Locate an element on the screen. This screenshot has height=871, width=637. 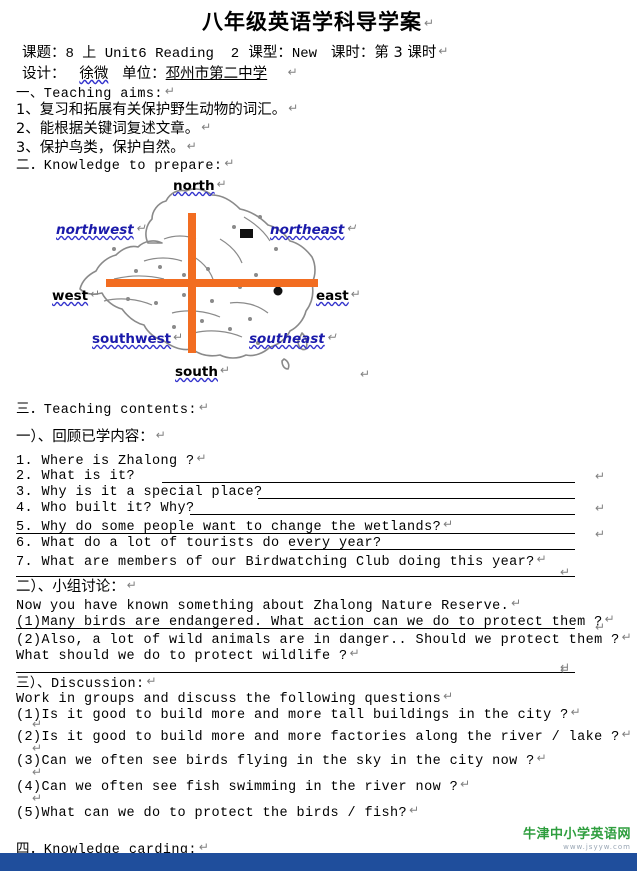
aim-text: 3、保护鸟类，保护自然。 is located at coordinates (100, 148).